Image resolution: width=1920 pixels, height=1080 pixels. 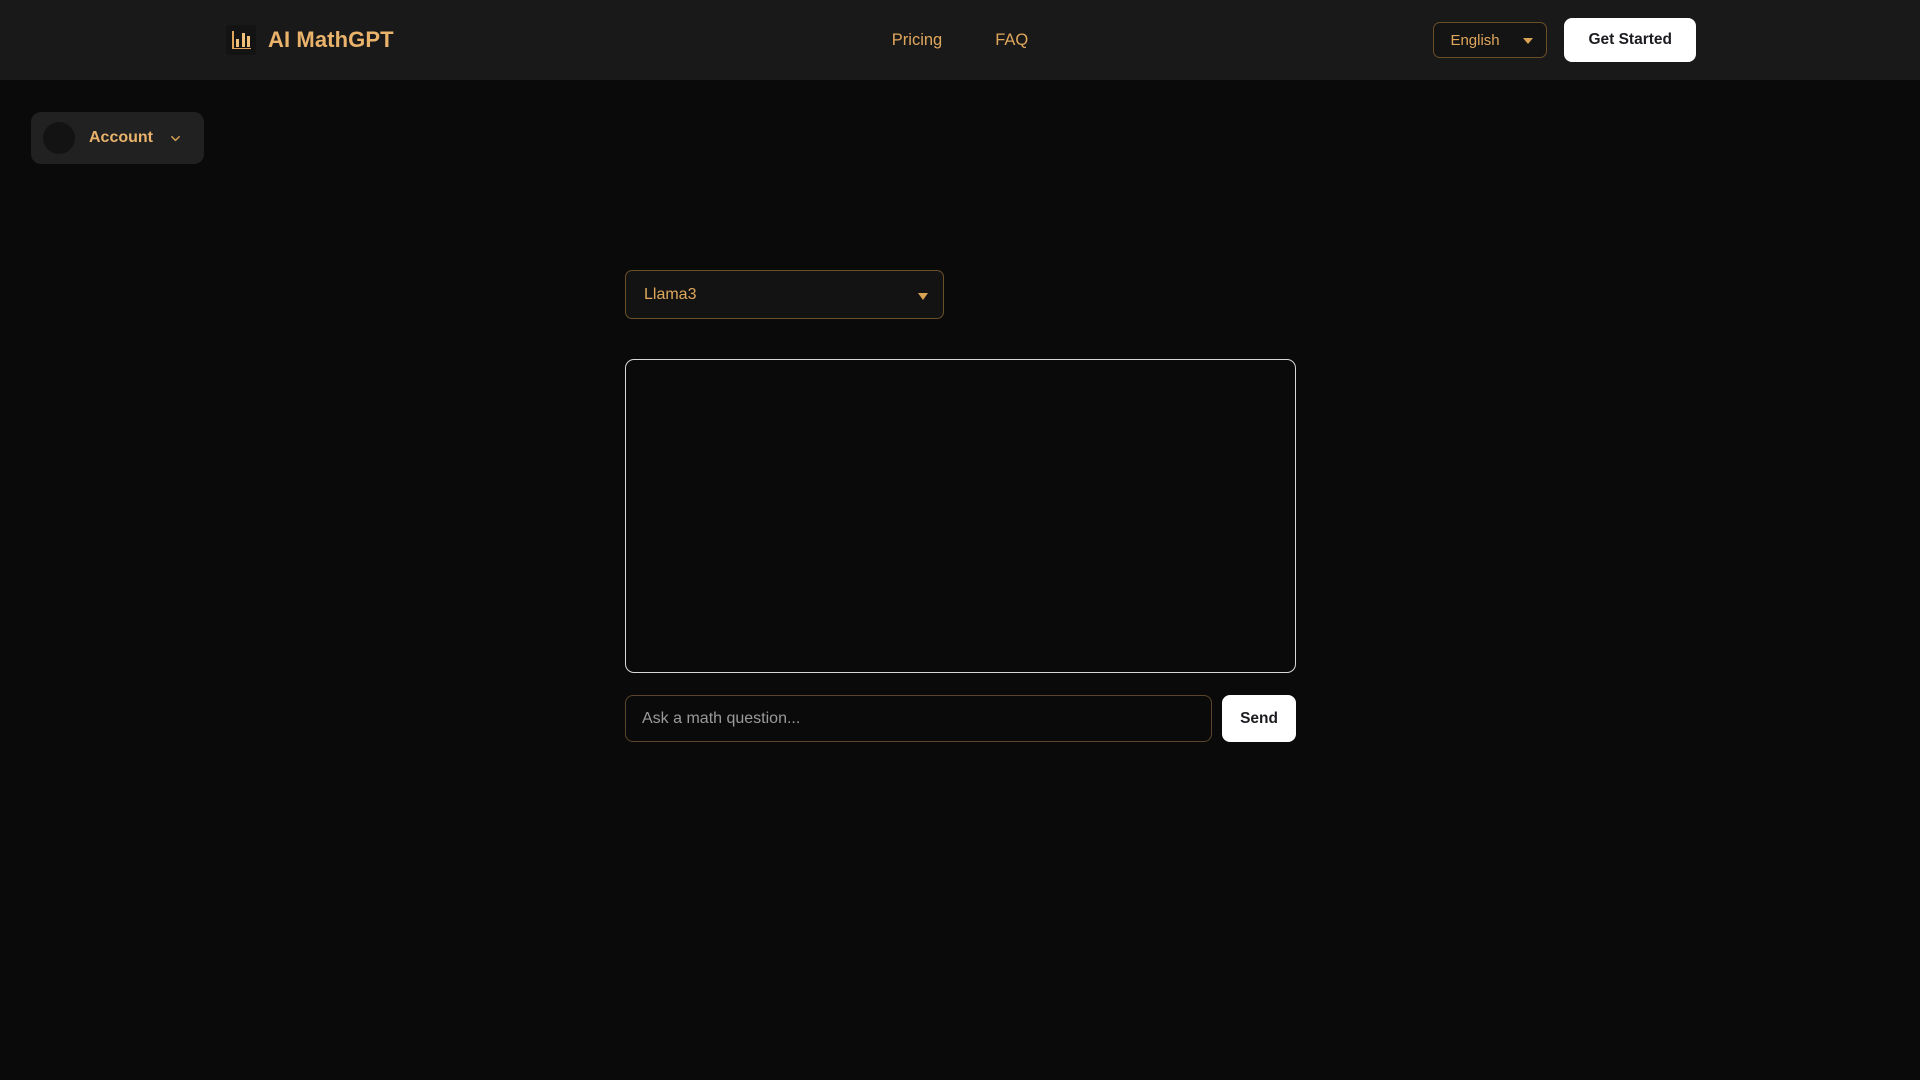 What do you see at coordinates (919, 718) in the screenshot?
I see `question-input` at bounding box center [919, 718].